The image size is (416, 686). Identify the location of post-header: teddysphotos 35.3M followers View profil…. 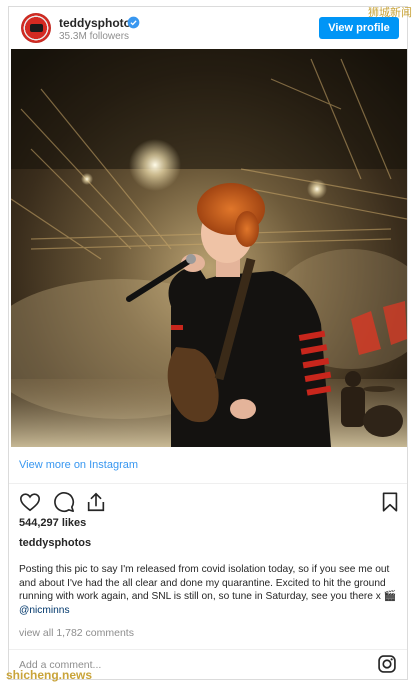
(208, 29).